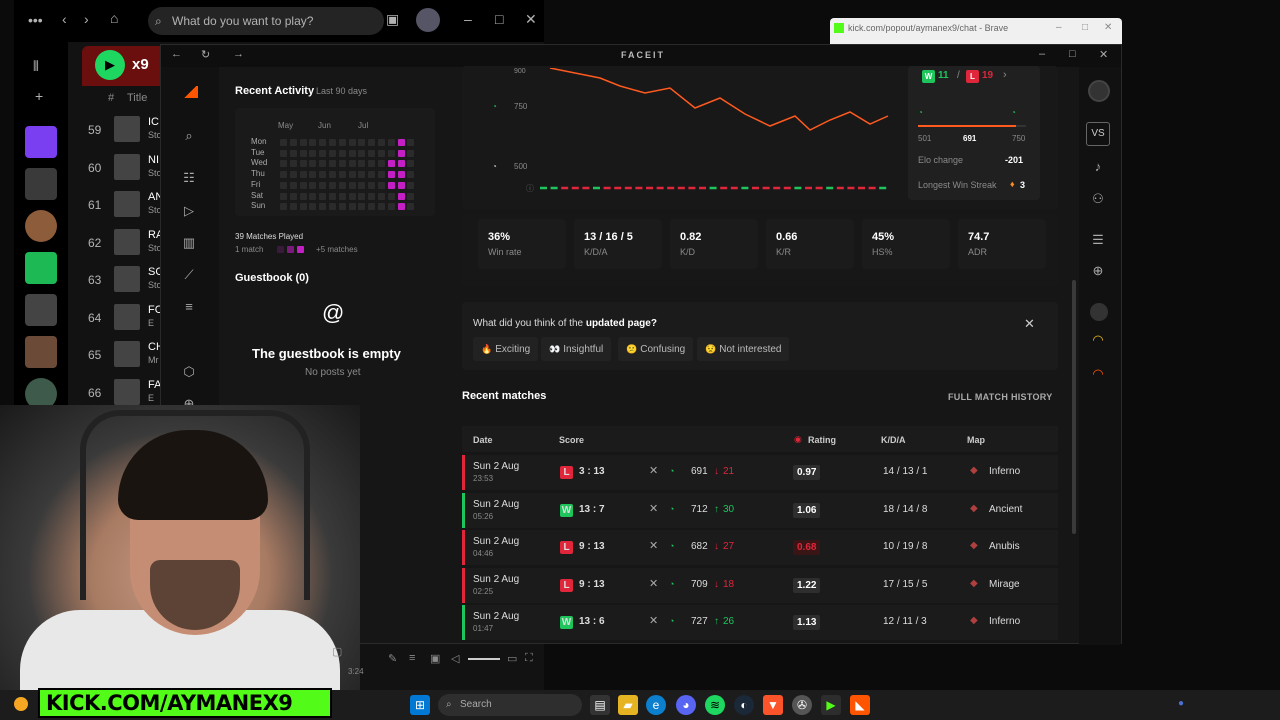  Describe the element at coordinates (1098, 240) in the screenshot. I see `party-icon: ☰` at that location.